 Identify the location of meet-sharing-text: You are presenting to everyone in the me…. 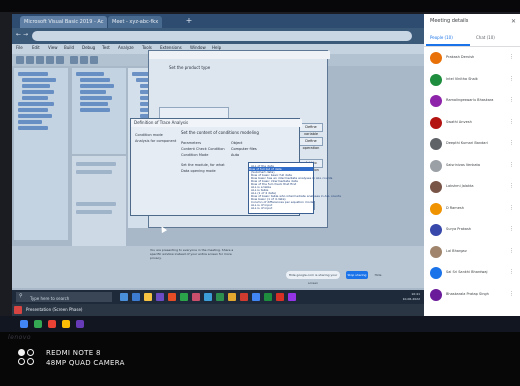
(192, 254).